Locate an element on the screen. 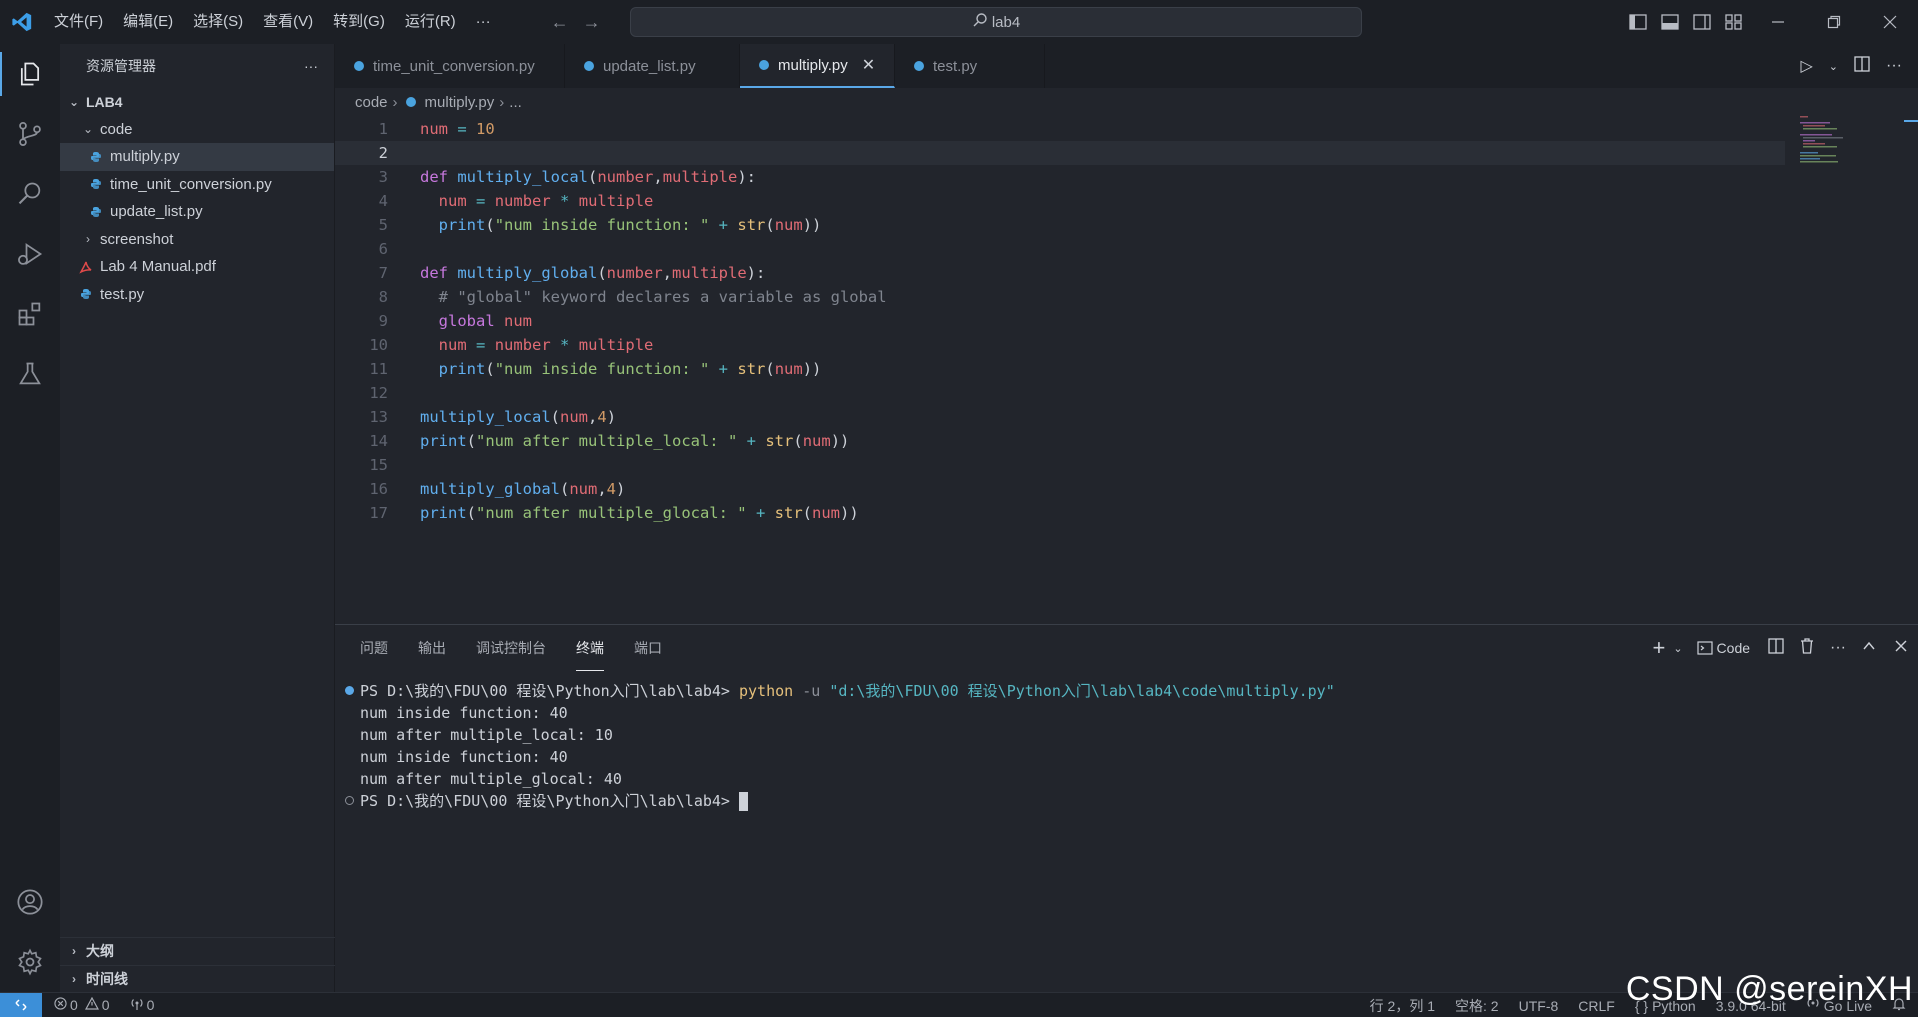 The image size is (1918, 1017). toggle-secondary-sidebar-icon is located at coordinates (1702, 22).